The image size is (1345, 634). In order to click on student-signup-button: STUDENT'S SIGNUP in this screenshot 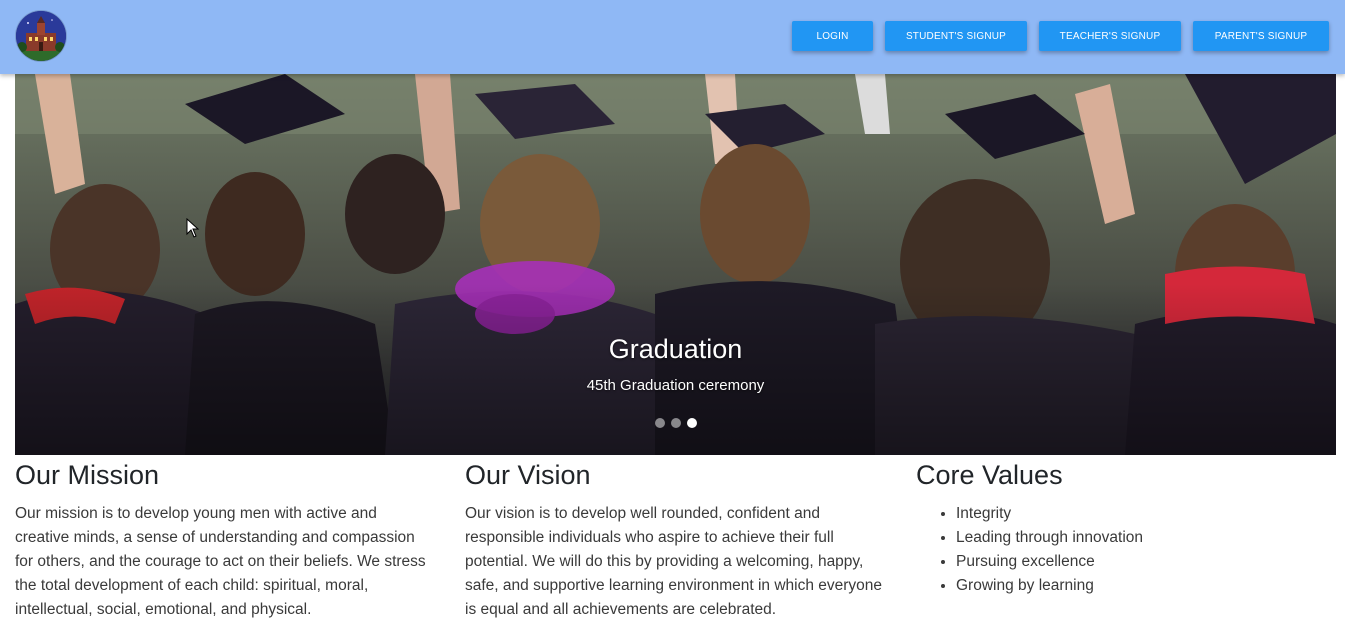, I will do `click(956, 36)`.